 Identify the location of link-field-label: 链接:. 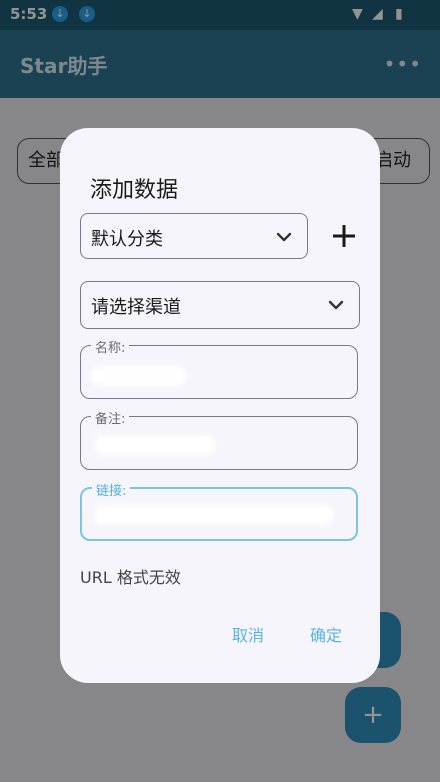
(111, 489).